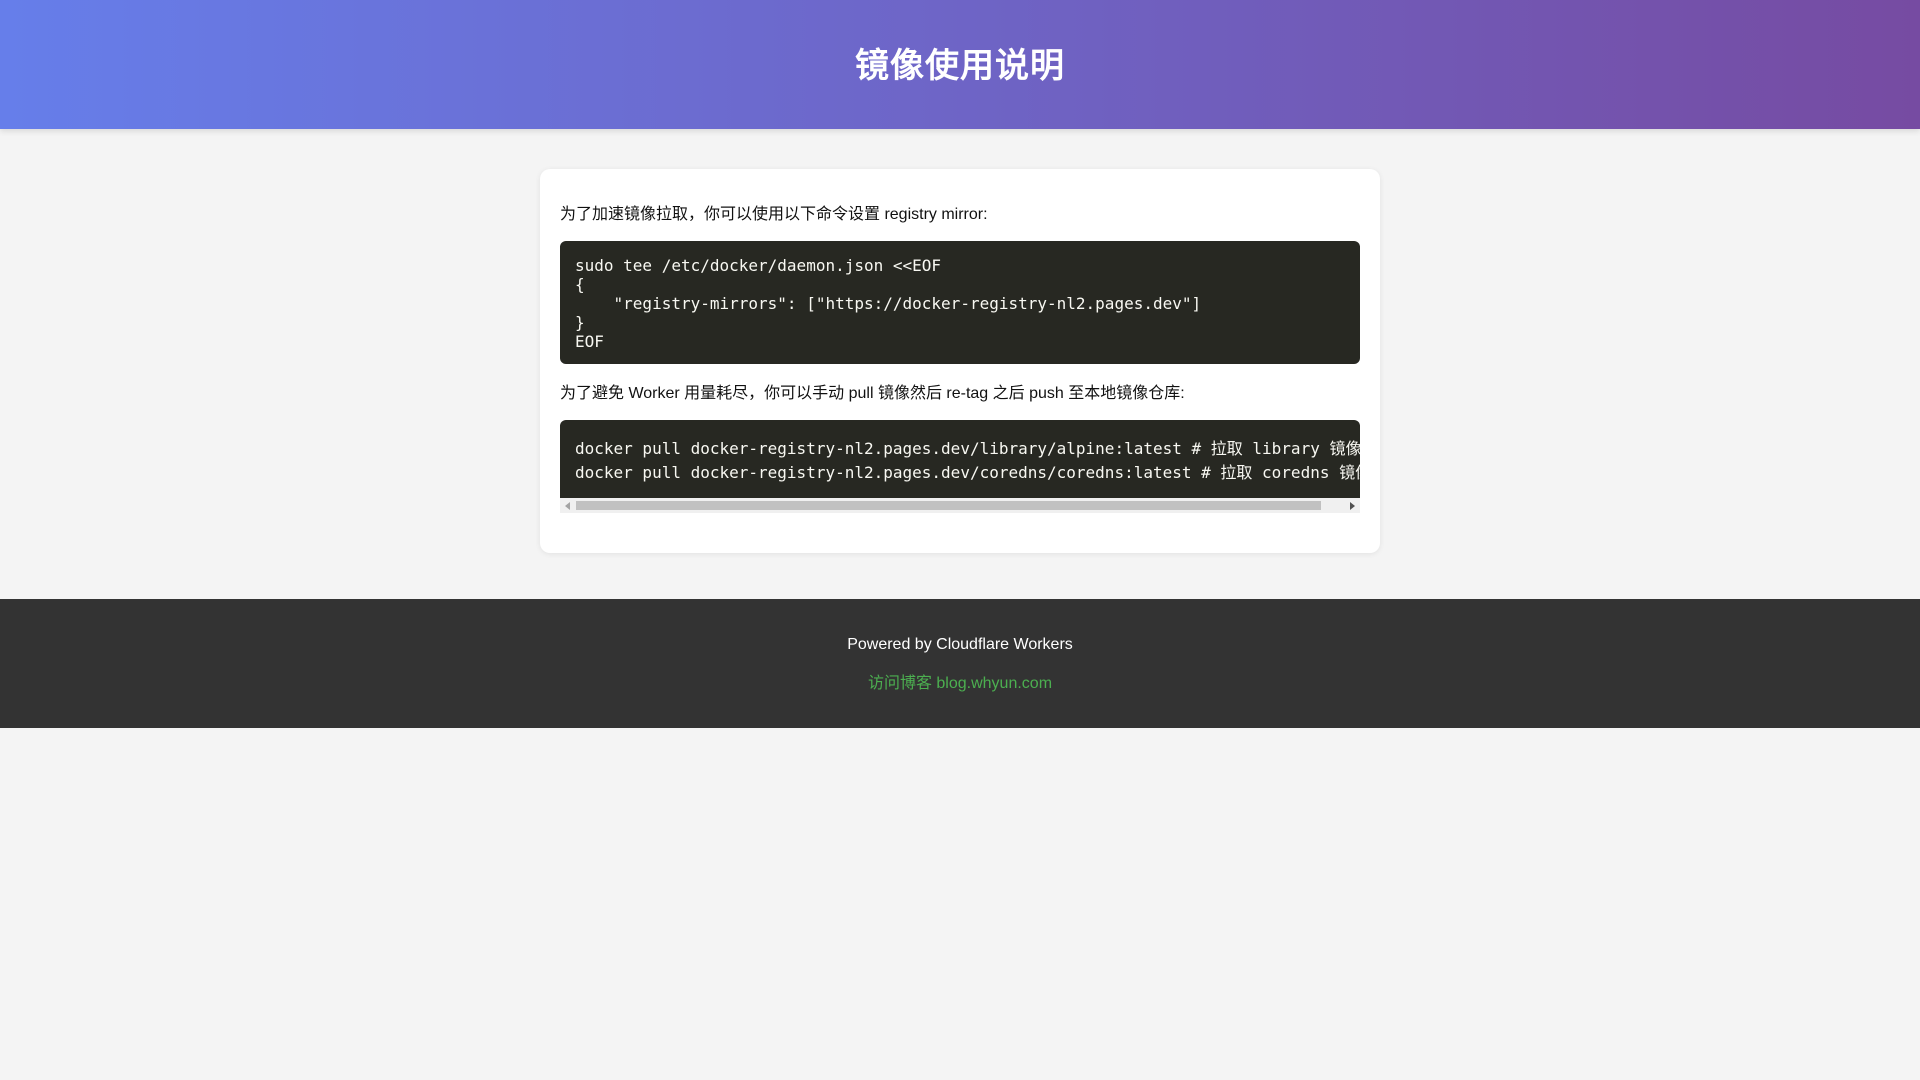 The width and height of the screenshot is (1920, 1080). Describe the element at coordinates (774, 214) in the screenshot. I see `mirror-intro-text: 为了加速镜像拉取，你可以使用以下命令设置 registry mirror:` at that location.